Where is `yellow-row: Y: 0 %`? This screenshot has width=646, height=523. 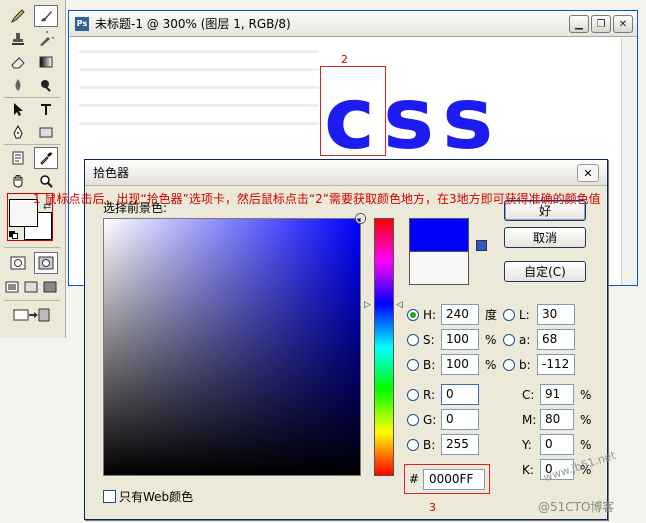
yellow-row: Y: 0 % is located at coordinates (556, 444).